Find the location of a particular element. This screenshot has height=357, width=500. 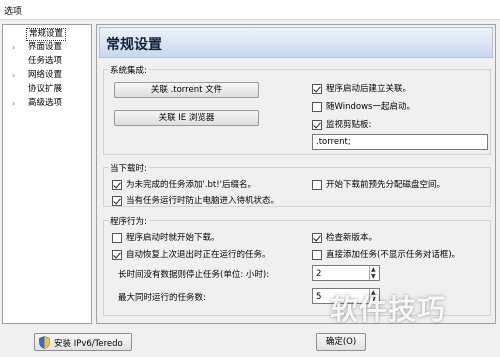

group-label: 系统集成: is located at coordinates (128, 70).